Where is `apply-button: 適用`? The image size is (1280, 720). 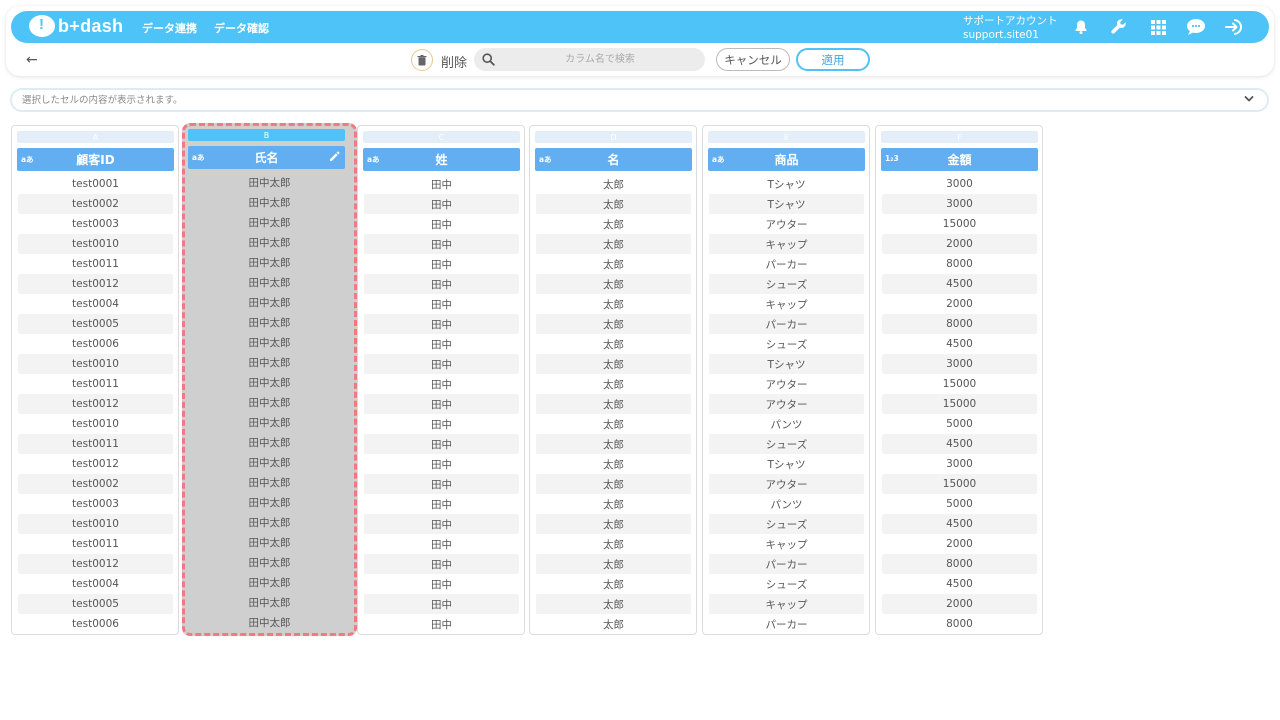
apply-button: 適用 is located at coordinates (833, 59).